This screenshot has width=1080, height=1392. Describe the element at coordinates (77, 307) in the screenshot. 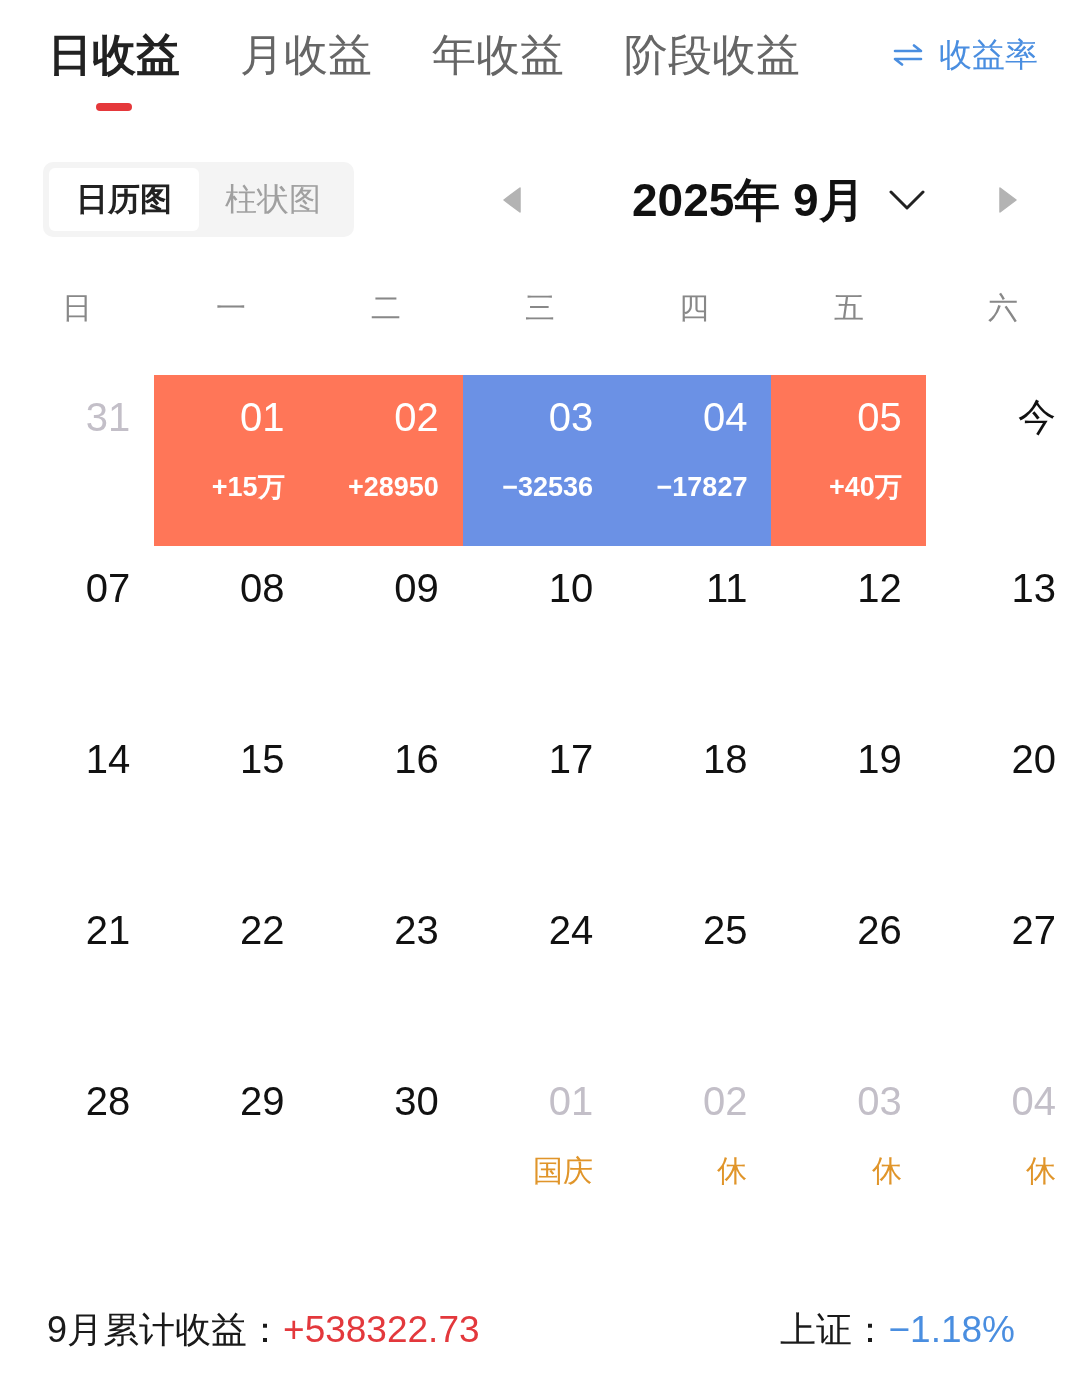

I see `weekday-label: 日` at that location.